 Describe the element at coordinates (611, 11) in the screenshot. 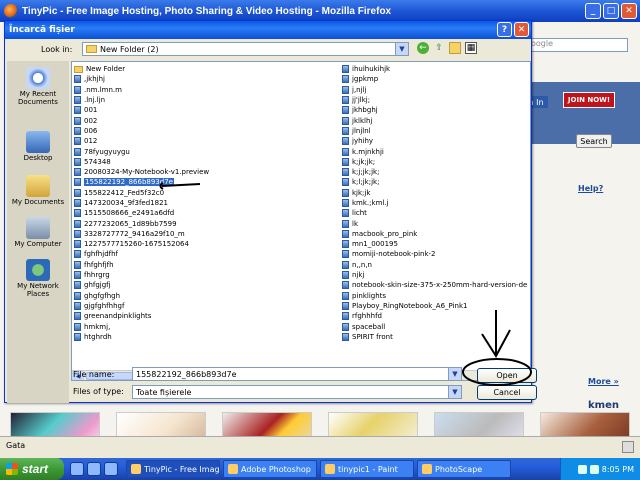

I see `restore-button: □` at that location.